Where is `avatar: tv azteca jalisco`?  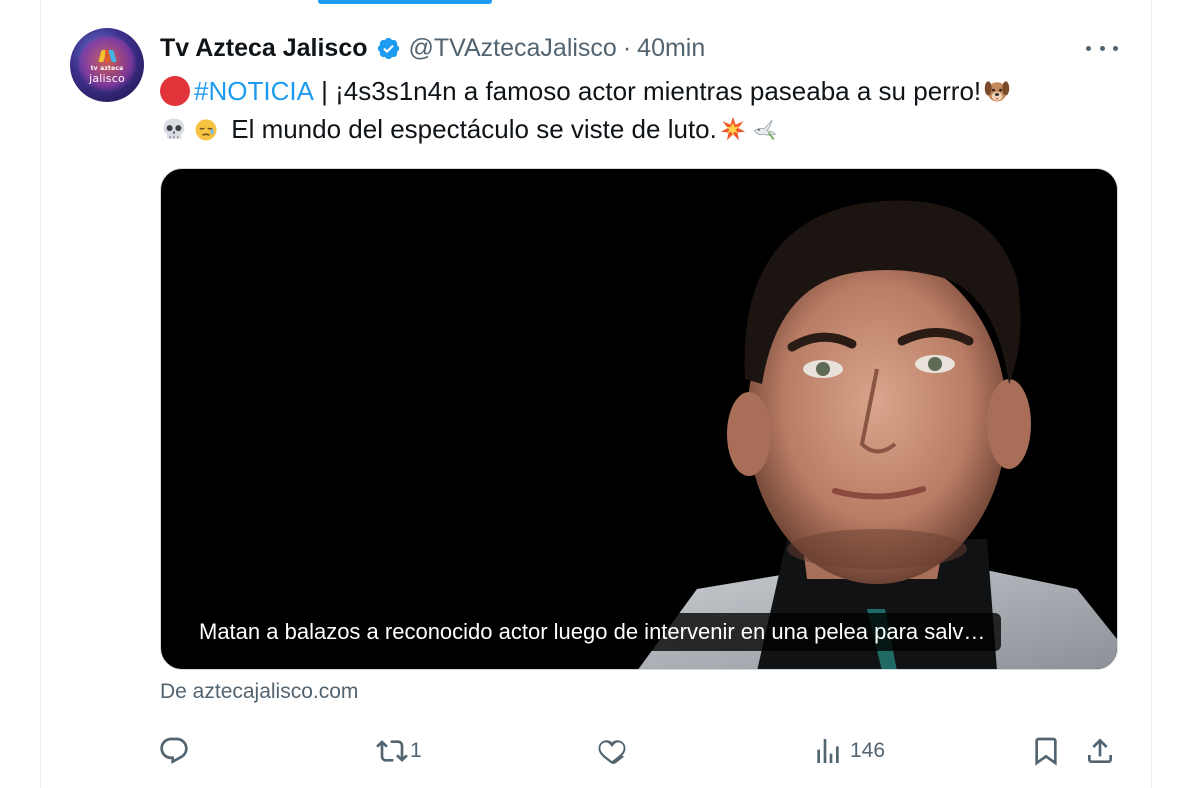 avatar: tv azteca jalisco is located at coordinates (107, 65).